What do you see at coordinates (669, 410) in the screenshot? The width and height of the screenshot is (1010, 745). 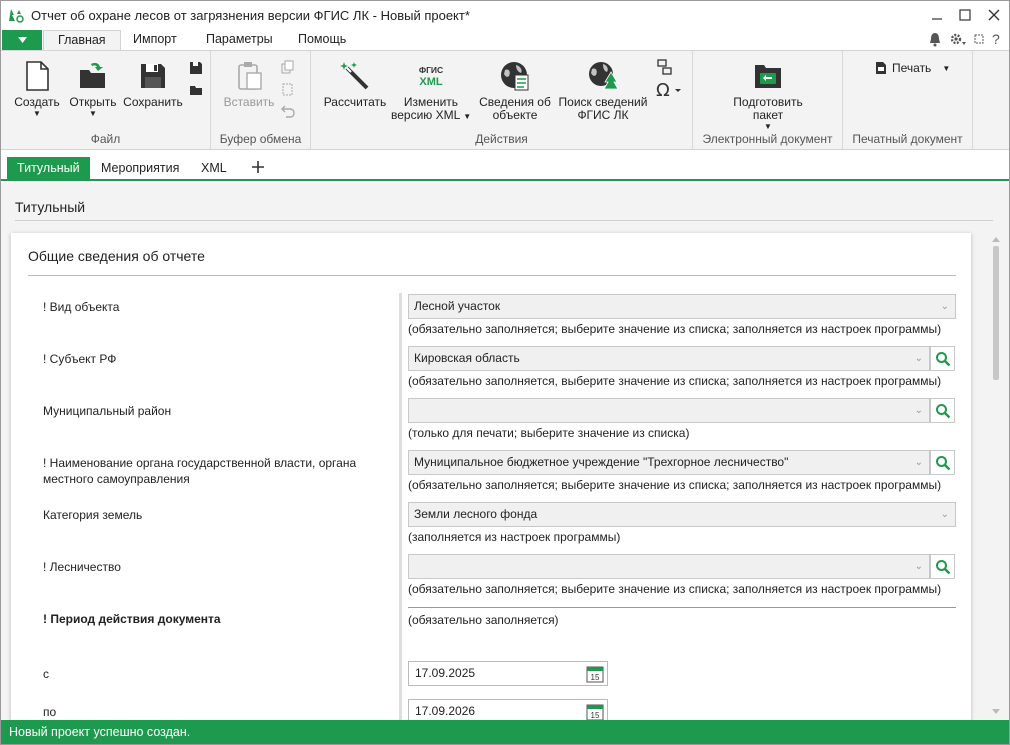 I see `municipal-district-select: ⌄` at bounding box center [669, 410].